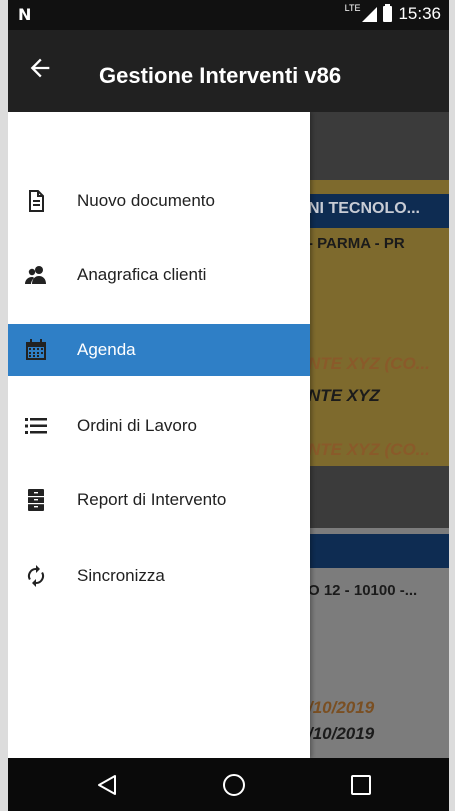  What do you see at coordinates (152, 499) in the screenshot?
I see `drawer-item-label: Report di Intervento` at bounding box center [152, 499].